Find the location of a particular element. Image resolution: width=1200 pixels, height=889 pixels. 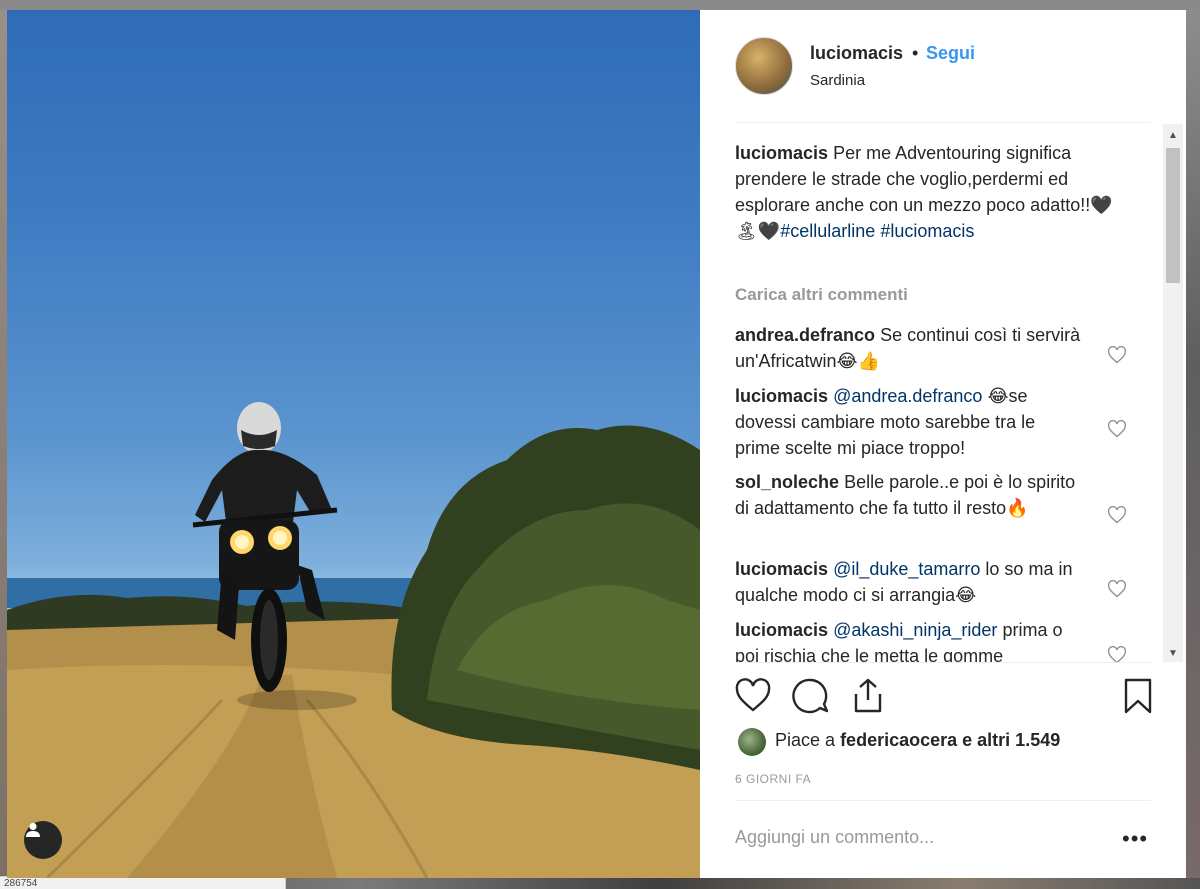

comment-username: sol_noleche is located at coordinates (787, 482).